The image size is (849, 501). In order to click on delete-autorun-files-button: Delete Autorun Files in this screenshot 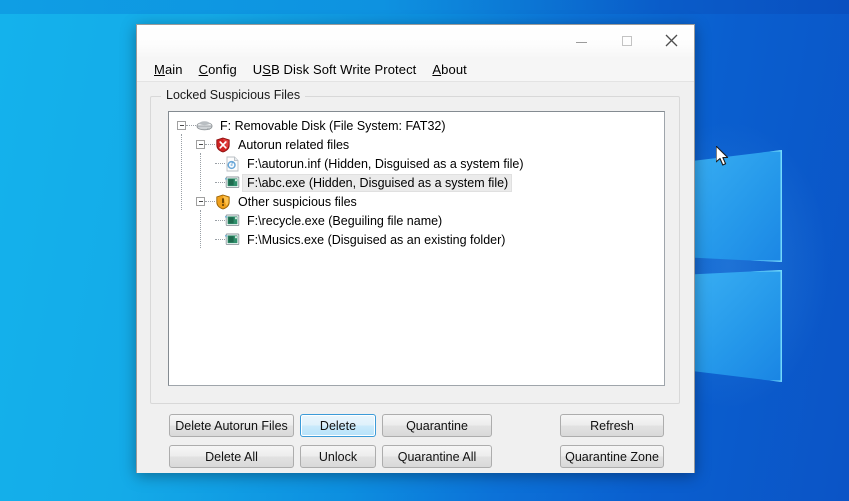, I will do `click(231, 425)`.